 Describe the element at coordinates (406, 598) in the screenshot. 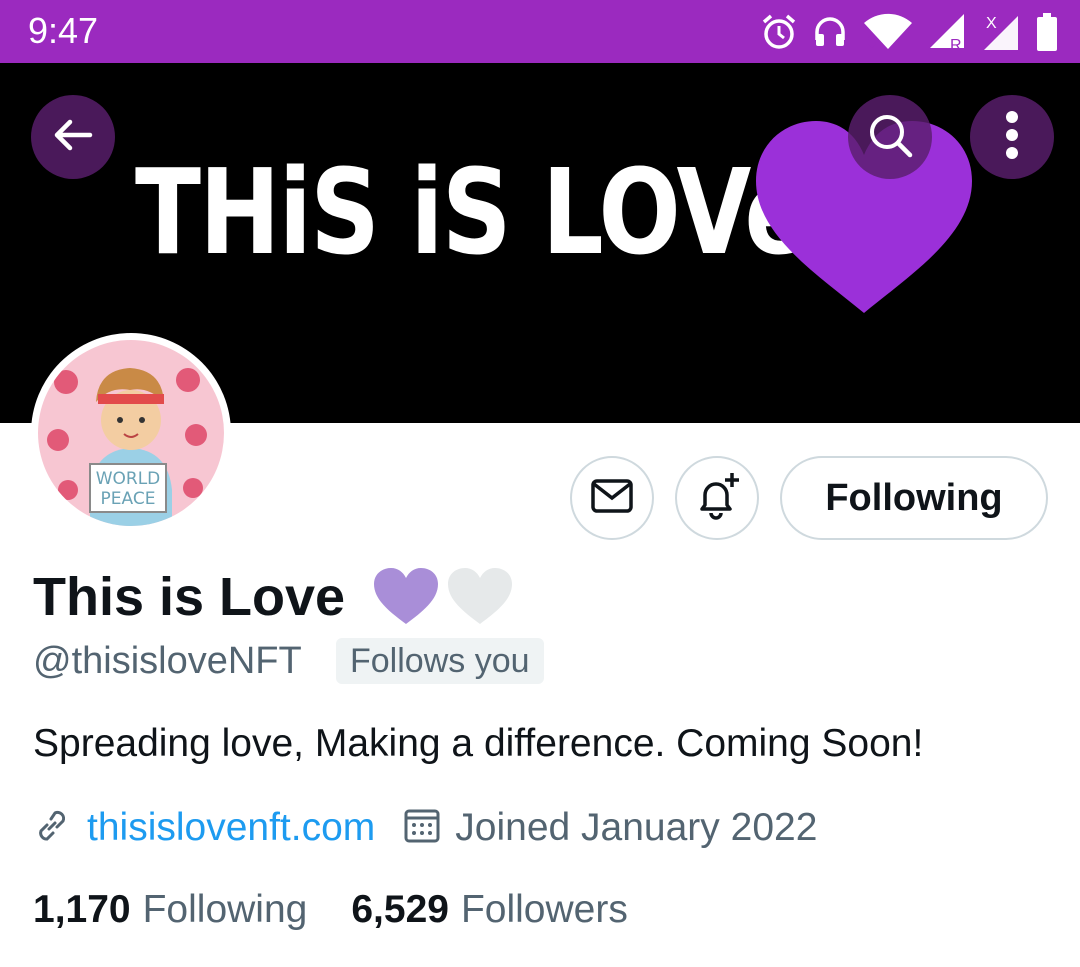

I see `purple-heart-icon` at that location.